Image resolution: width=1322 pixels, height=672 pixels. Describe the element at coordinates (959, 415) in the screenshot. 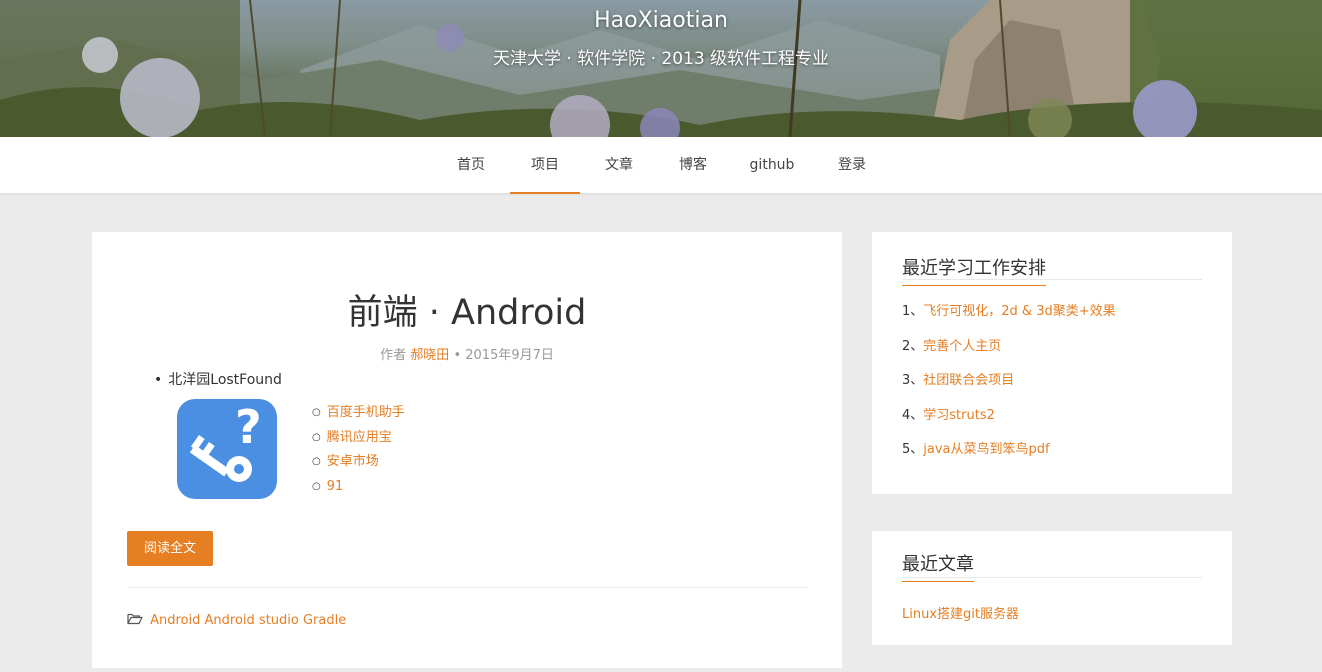

I see `schedule-link: 学习struts2` at that location.